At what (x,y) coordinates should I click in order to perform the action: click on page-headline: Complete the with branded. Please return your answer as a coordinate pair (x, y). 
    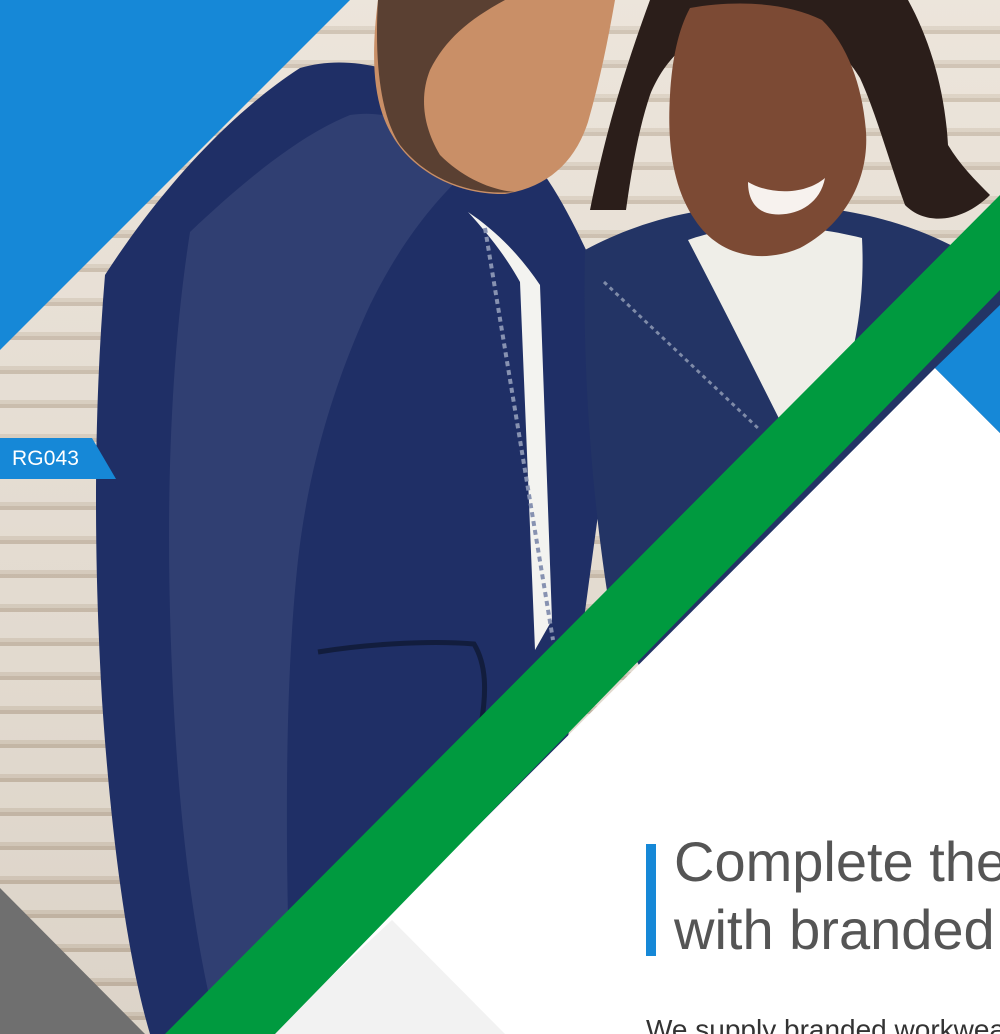
    Looking at the image, I should click on (837, 896).